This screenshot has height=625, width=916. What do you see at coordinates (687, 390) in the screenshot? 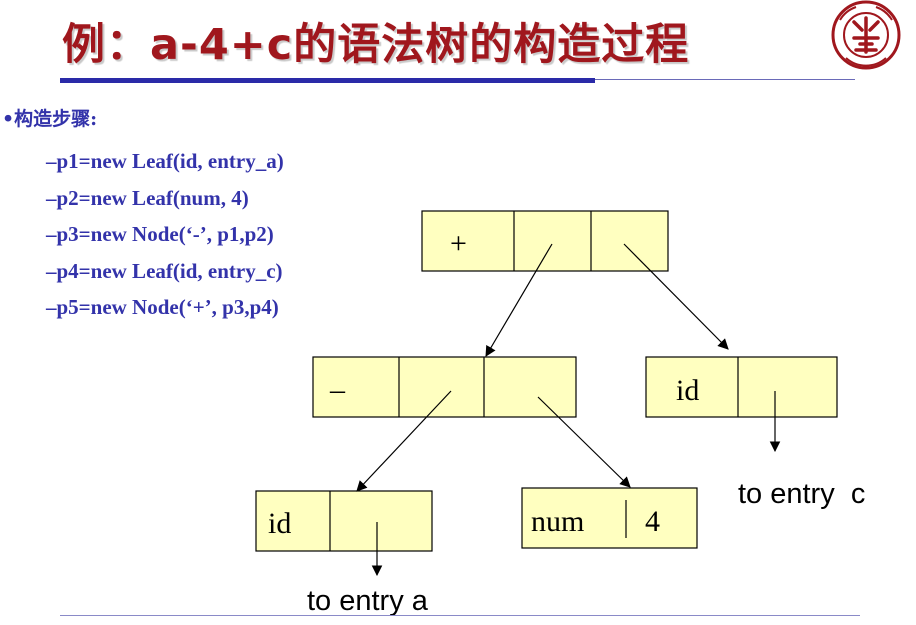
I see `leaf-c-label: id` at bounding box center [687, 390].